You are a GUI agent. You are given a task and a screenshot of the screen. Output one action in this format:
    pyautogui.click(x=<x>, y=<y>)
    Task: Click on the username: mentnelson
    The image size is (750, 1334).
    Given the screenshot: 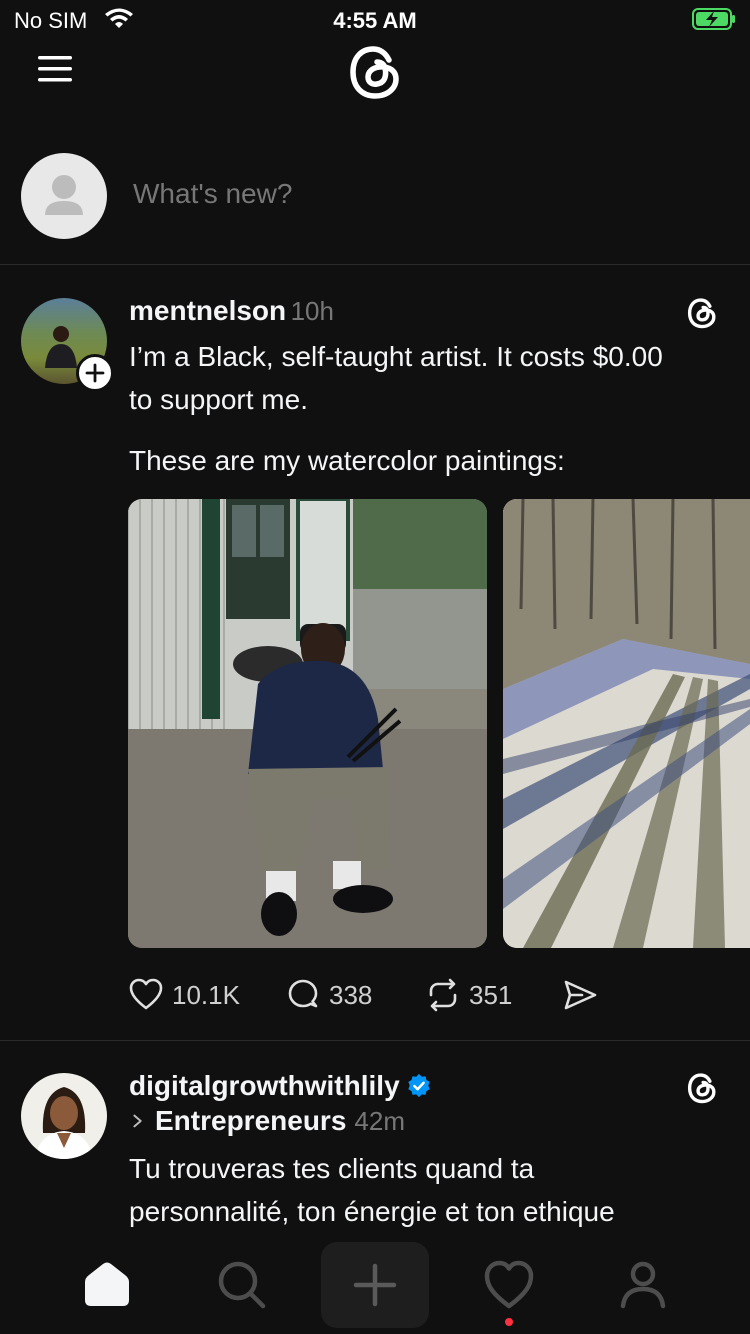 What is the action you would take?
    pyautogui.click(x=207, y=310)
    